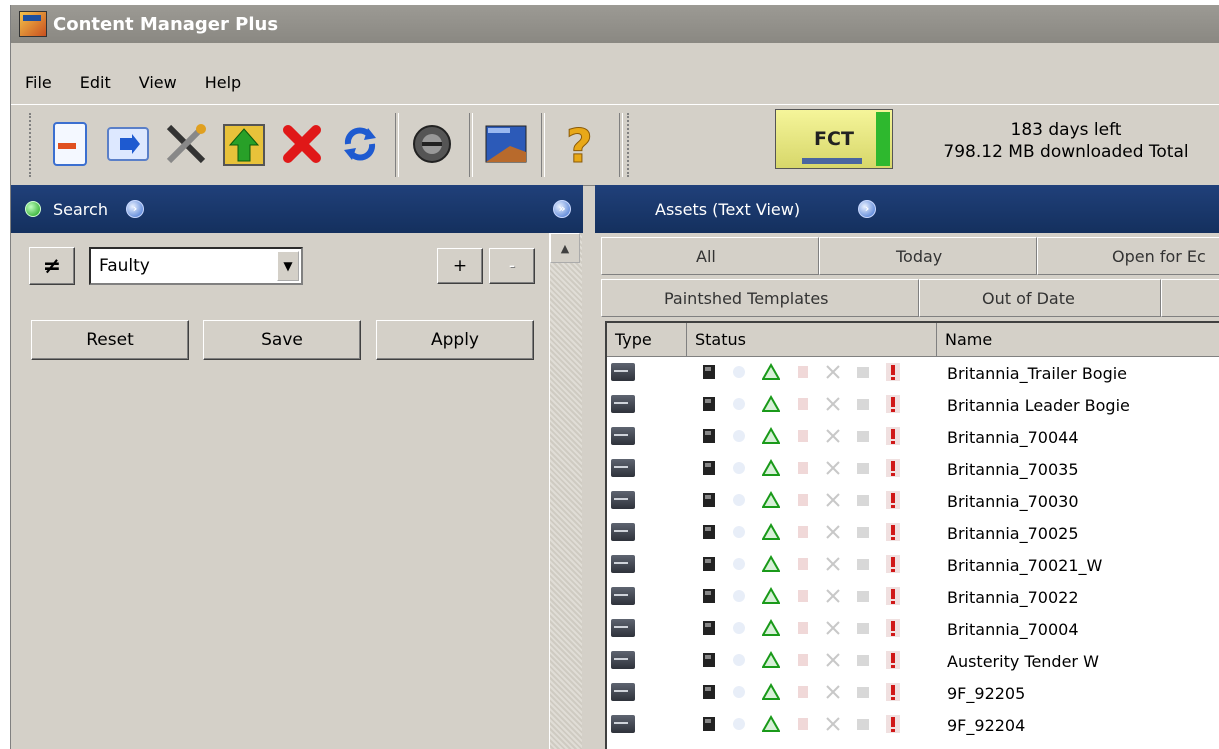 This screenshot has width=1219, height=749. What do you see at coordinates (565, 248) in the screenshot?
I see `scroll-up-icon: ▲` at bounding box center [565, 248].